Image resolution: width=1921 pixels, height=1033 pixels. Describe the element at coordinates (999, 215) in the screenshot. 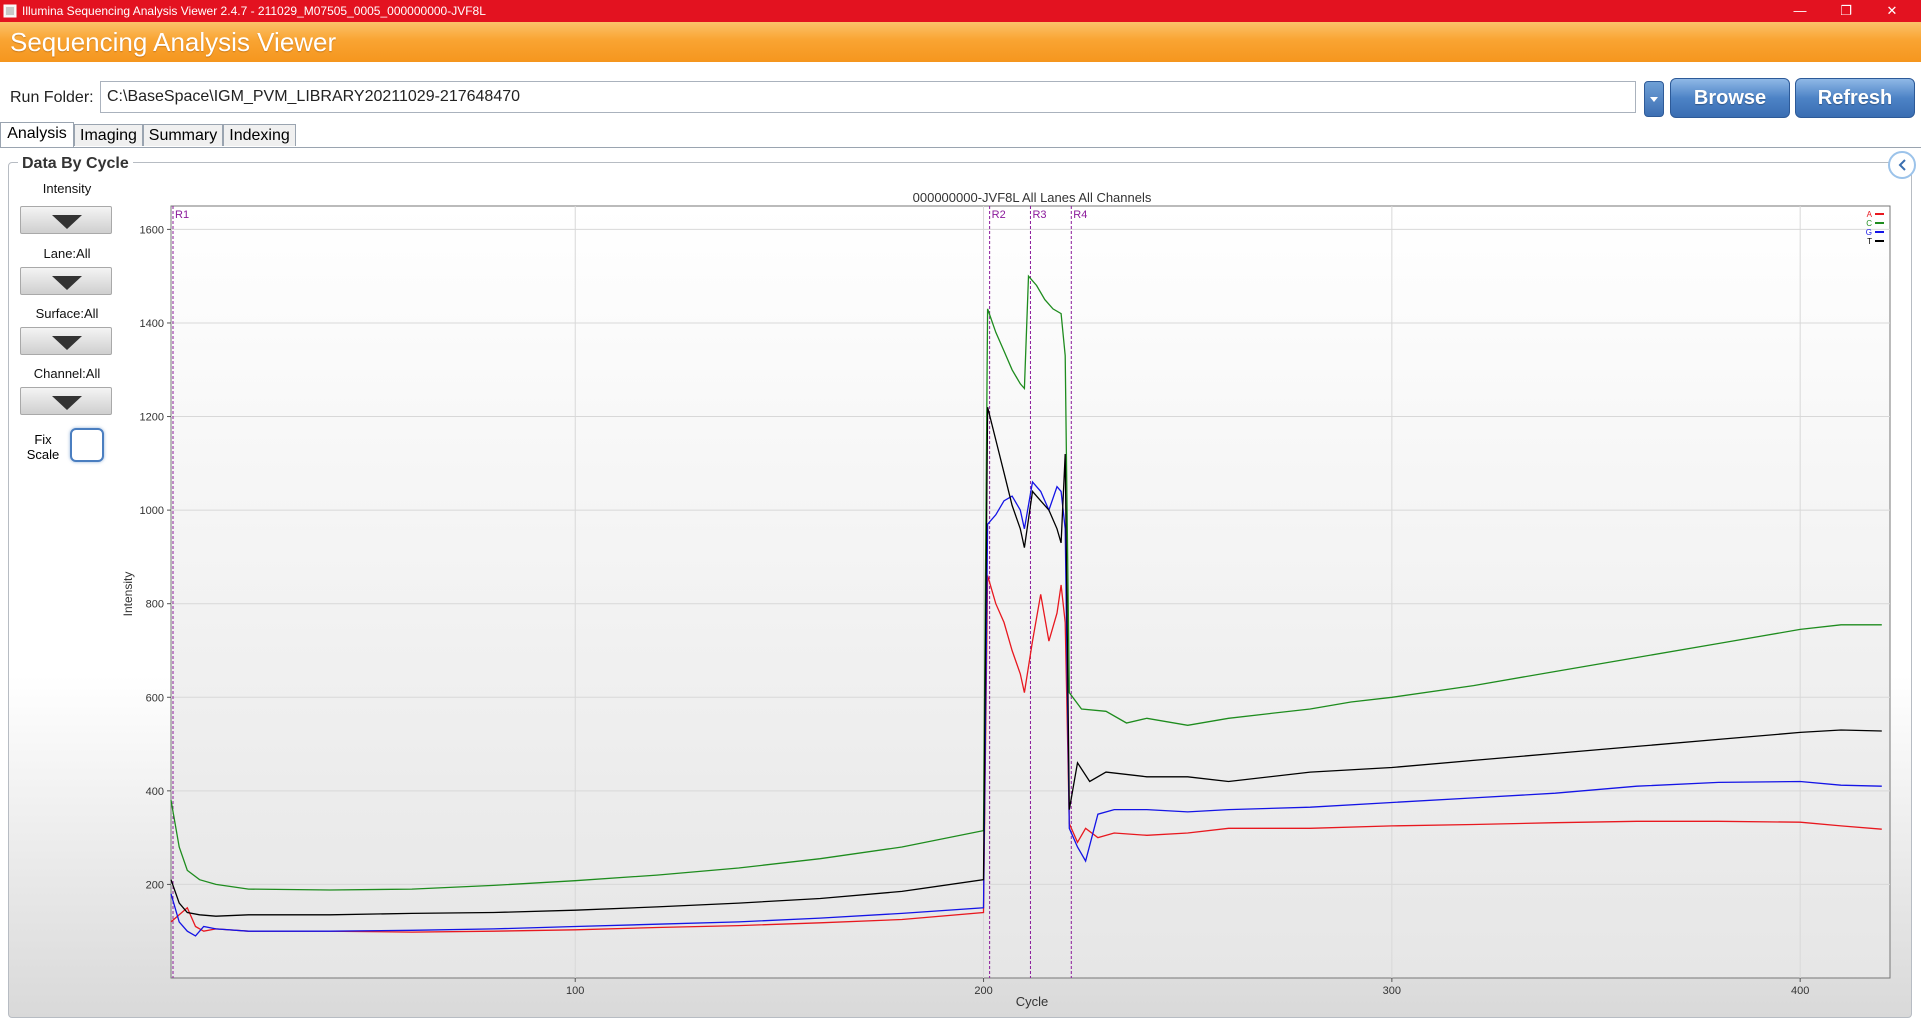

I see `read-marker-label: R2` at that location.